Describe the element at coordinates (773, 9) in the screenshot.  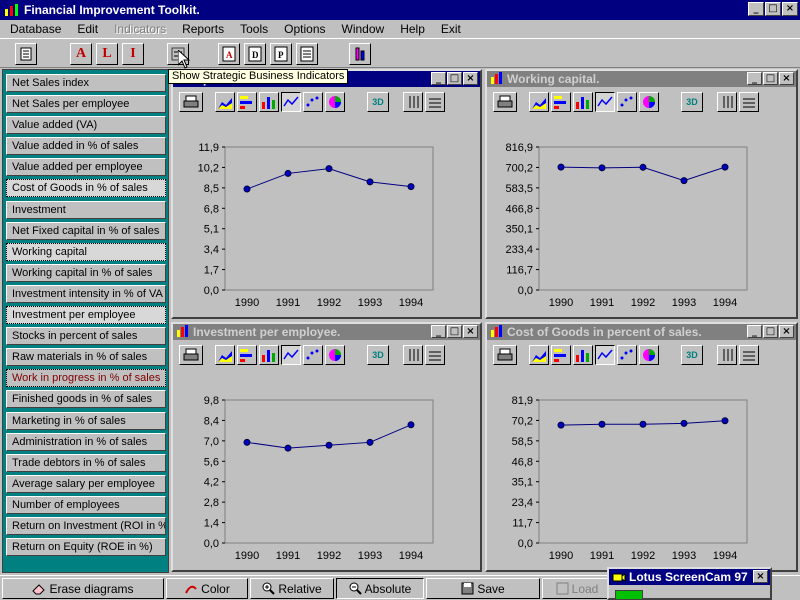
I see `maximize-button: □` at that location.